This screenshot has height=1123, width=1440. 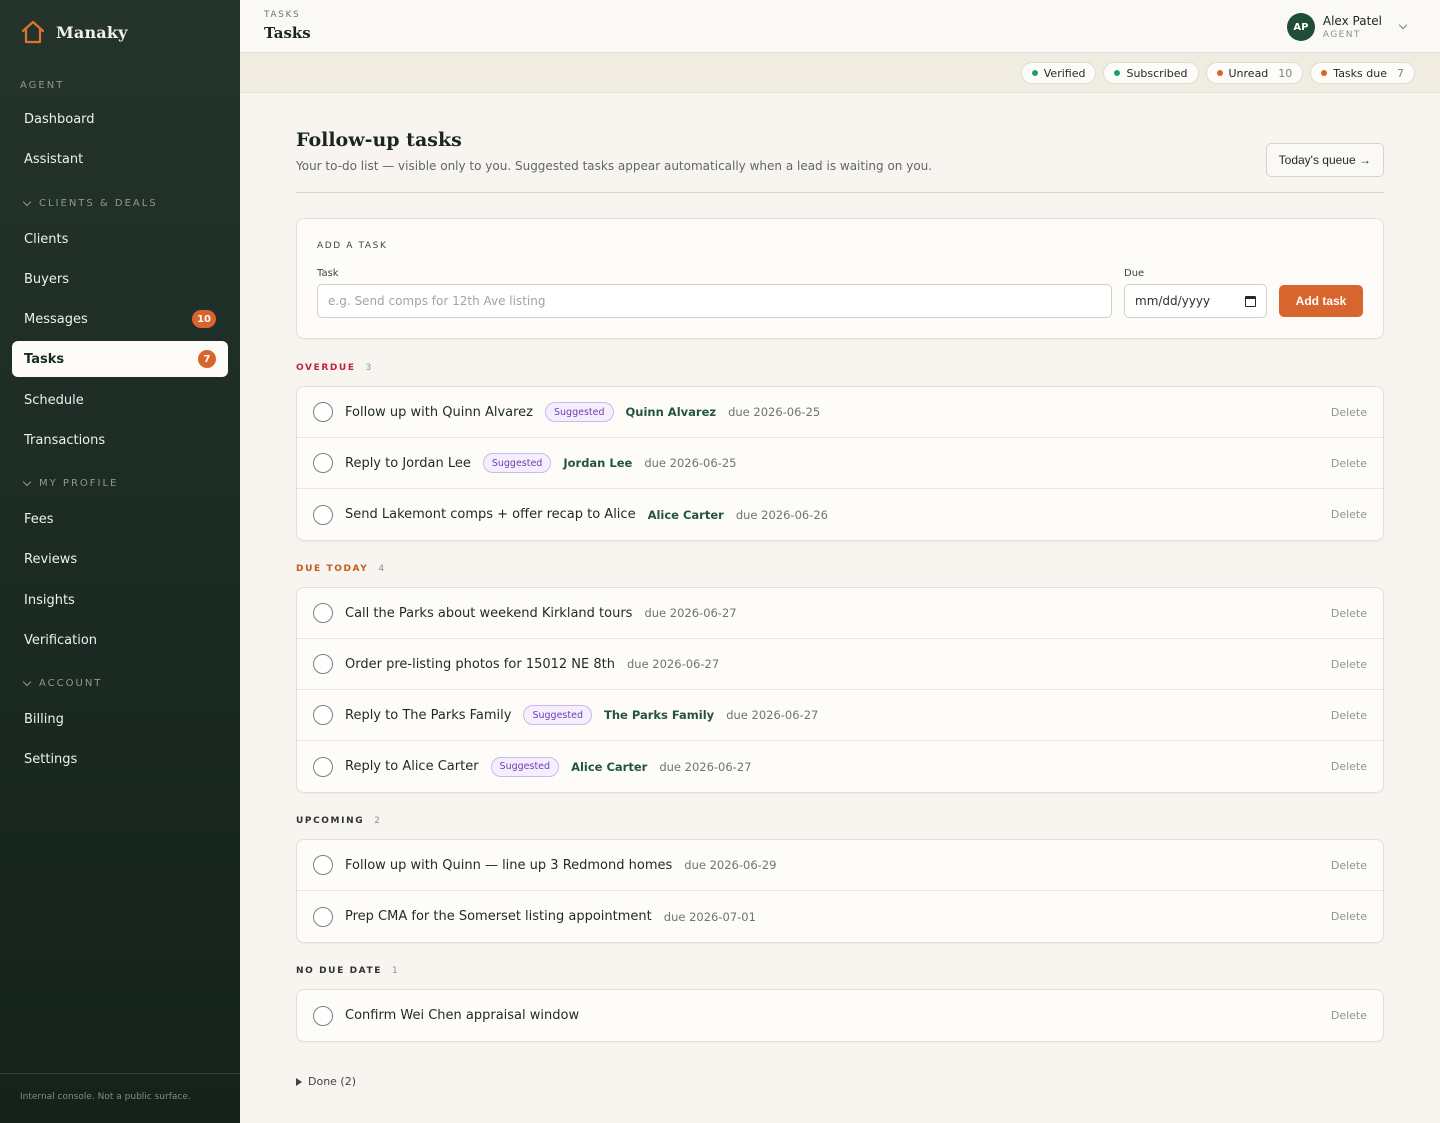 I want to click on sidebar-item-verification: Verification, so click(x=120, y=640).